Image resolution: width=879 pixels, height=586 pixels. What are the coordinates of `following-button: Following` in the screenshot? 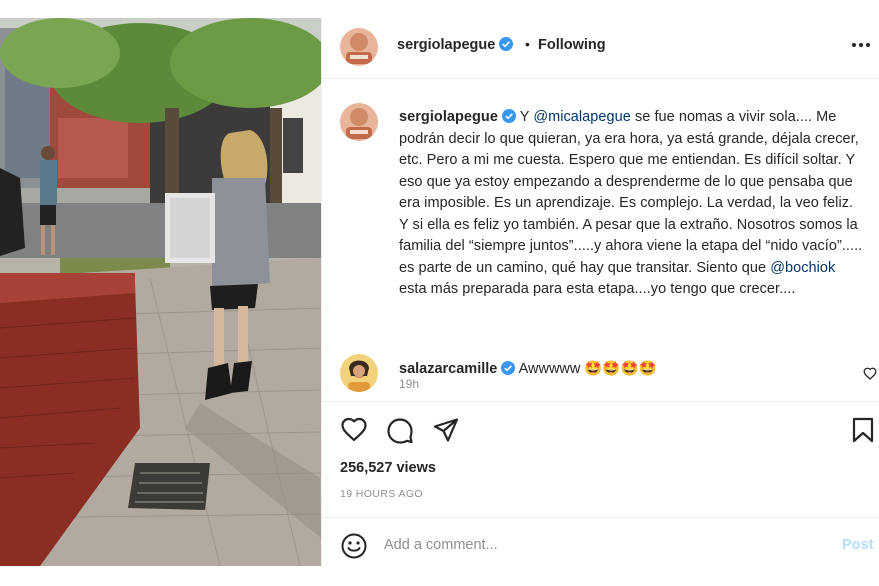 It's located at (572, 45).